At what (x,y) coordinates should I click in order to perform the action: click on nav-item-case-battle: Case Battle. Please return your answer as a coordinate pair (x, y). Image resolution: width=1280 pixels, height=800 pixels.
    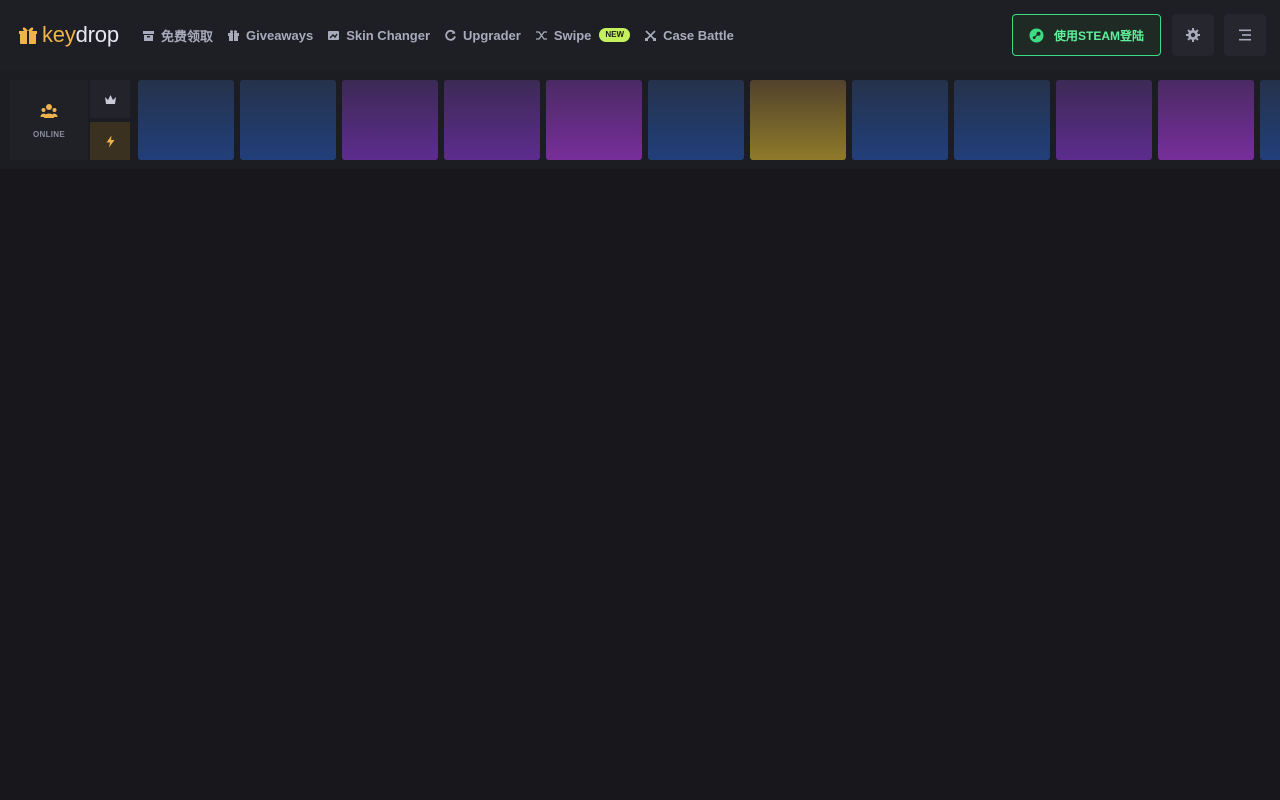
    Looking at the image, I should click on (689, 35).